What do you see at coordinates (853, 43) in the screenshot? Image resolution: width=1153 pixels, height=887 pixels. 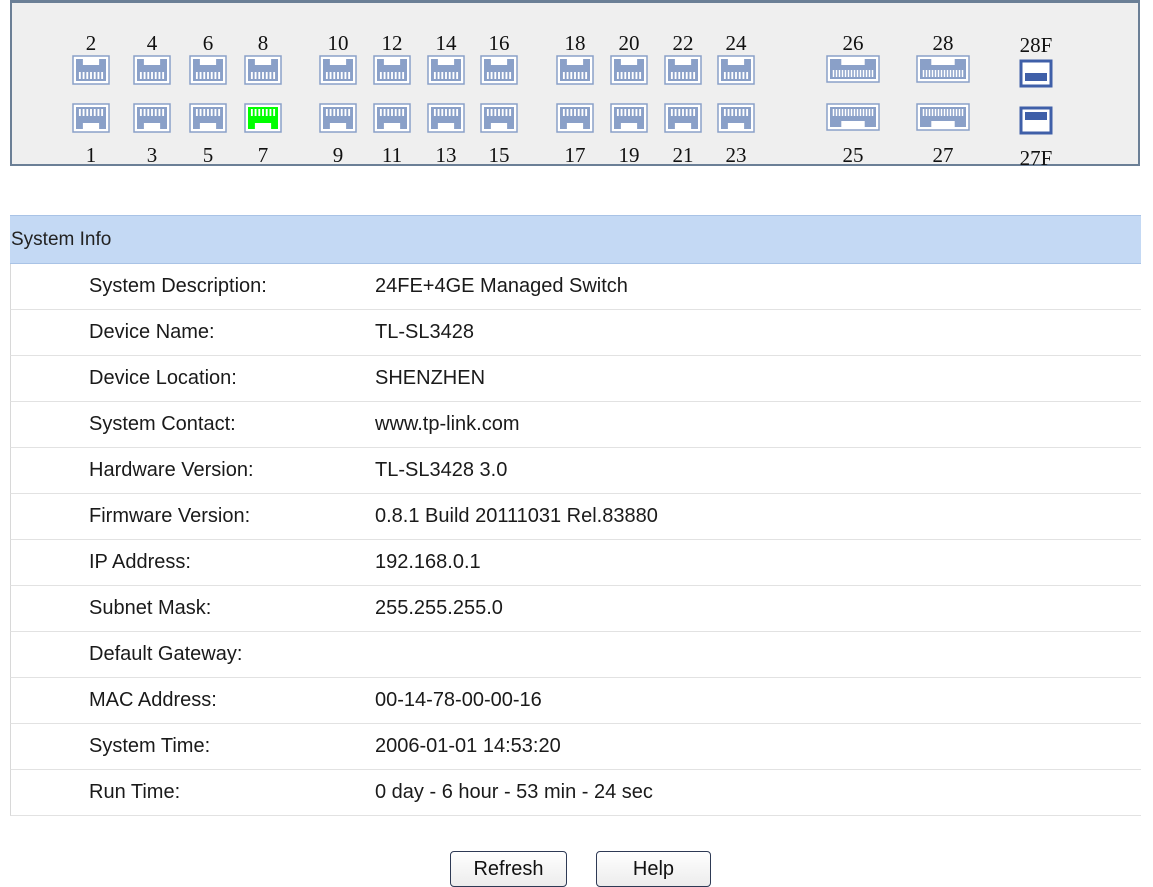 I see `port-label-26: 26` at bounding box center [853, 43].